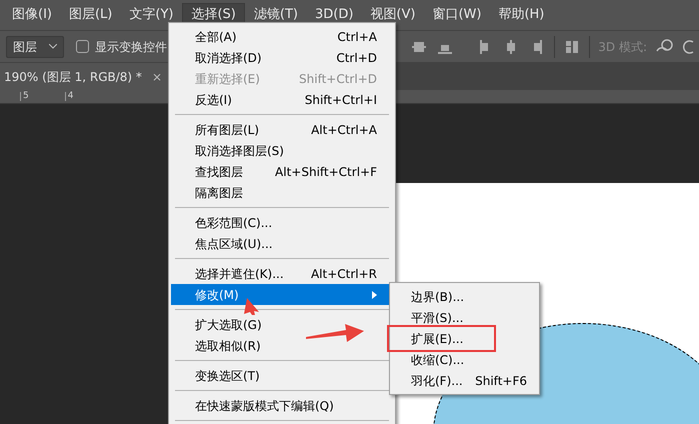  What do you see at coordinates (282, 273) in the screenshot?
I see `menu-item: 选择并遮住(K)... Alt+Ctrl+R` at bounding box center [282, 273].